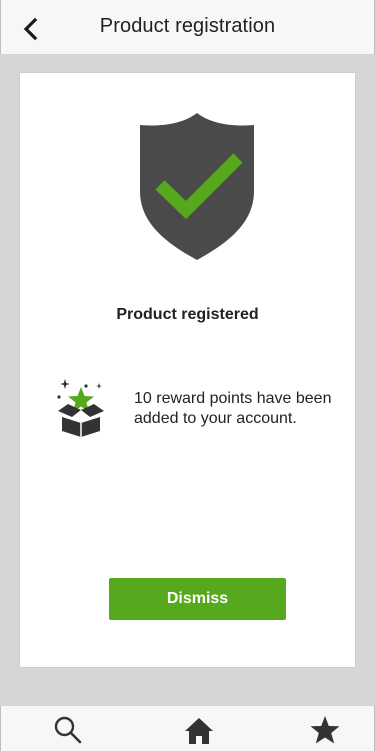  I want to click on registration-heading: Product registered, so click(187, 314).